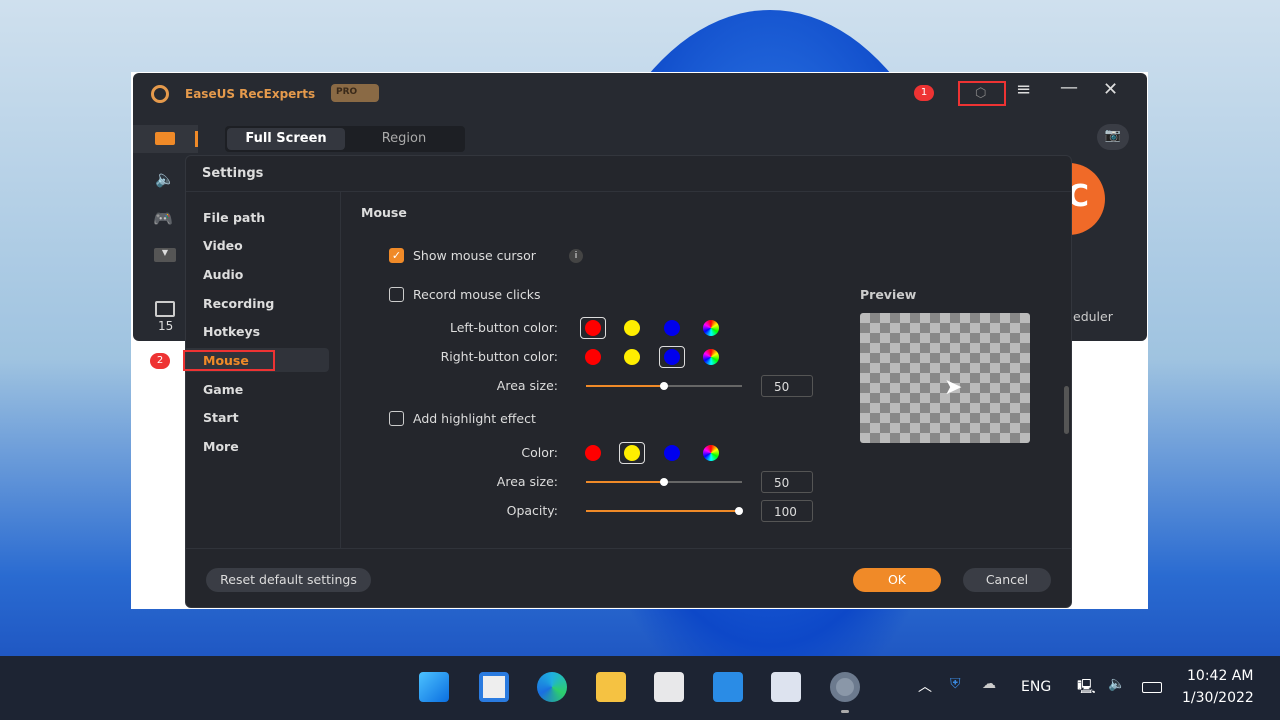 Image resolution: width=1280 pixels, height=720 pixels. Describe the element at coordinates (640, 688) in the screenshot. I see `taskbar: ︿ ⛨ ☁ ENG 🖳 🔈 10:42 AM 1/30/2022` at that location.